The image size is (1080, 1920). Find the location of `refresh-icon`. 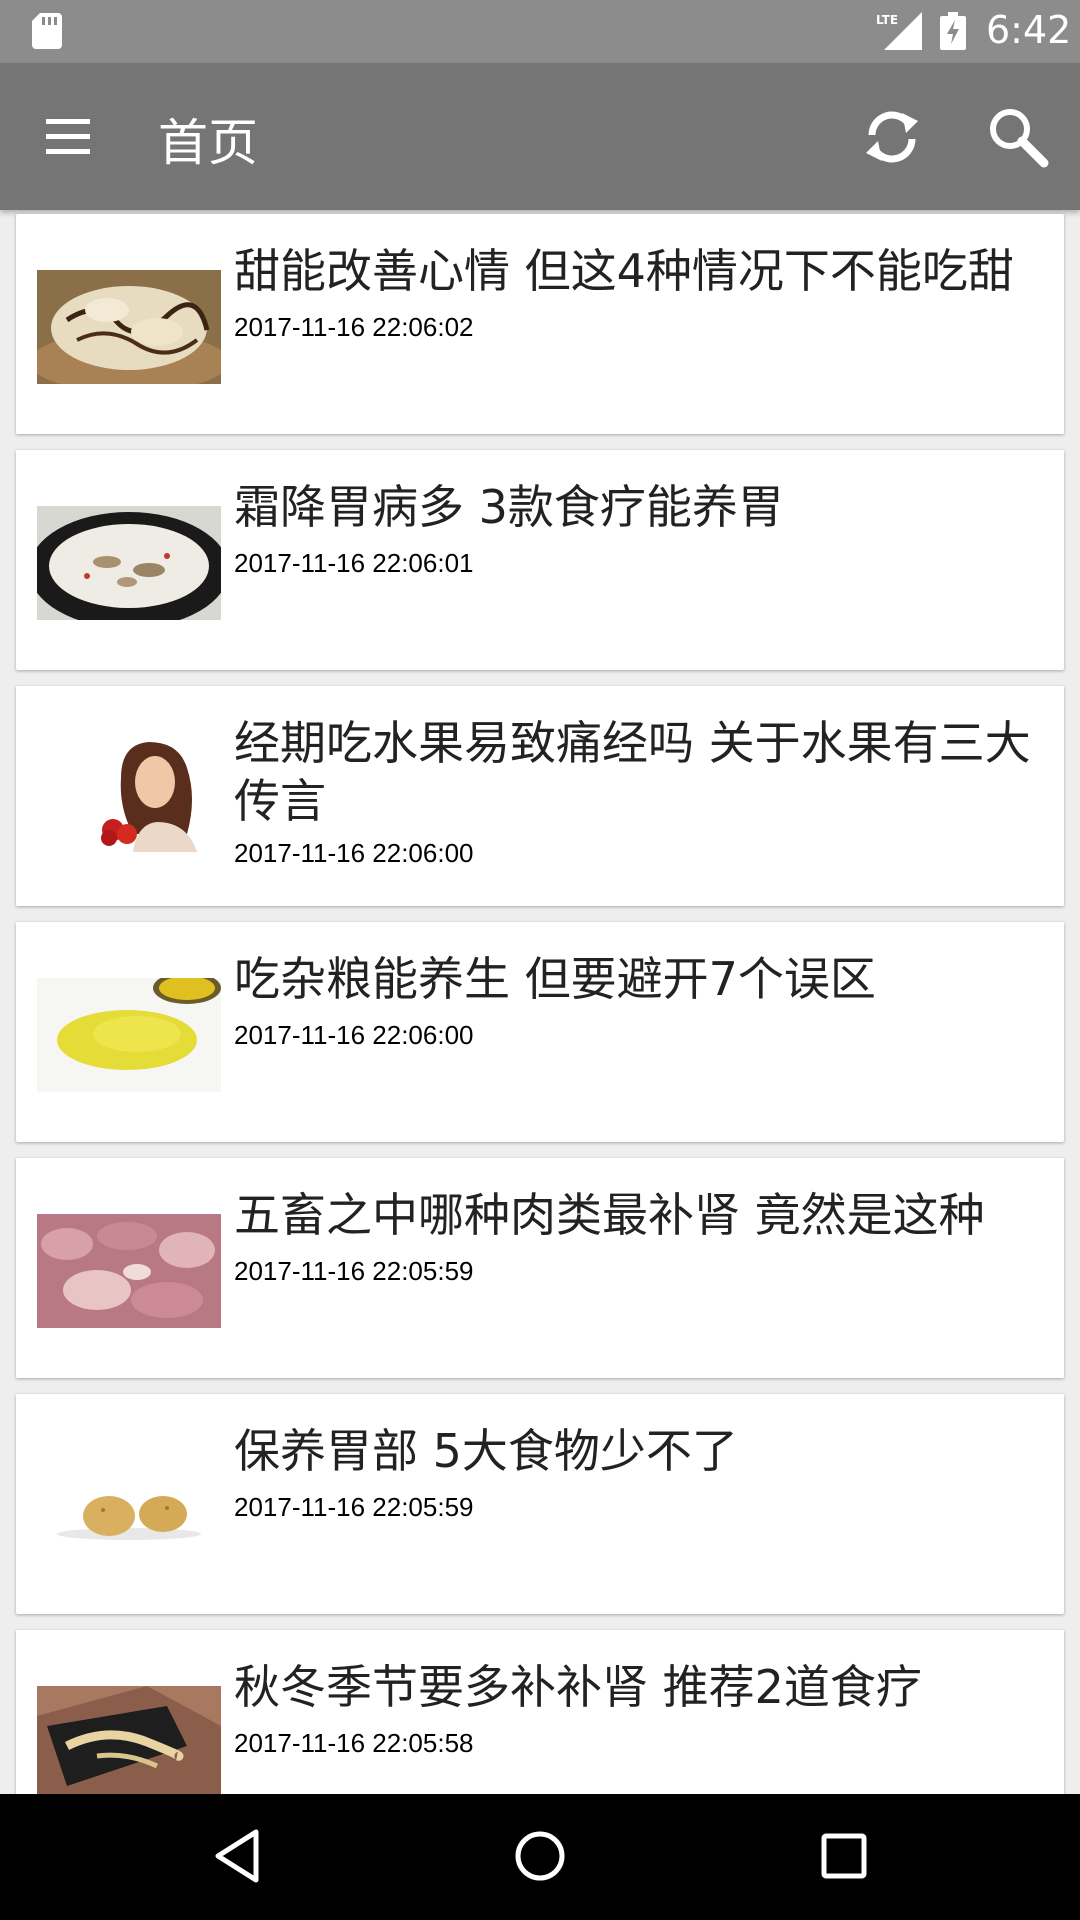

refresh-icon is located at coordinates (892, 137).